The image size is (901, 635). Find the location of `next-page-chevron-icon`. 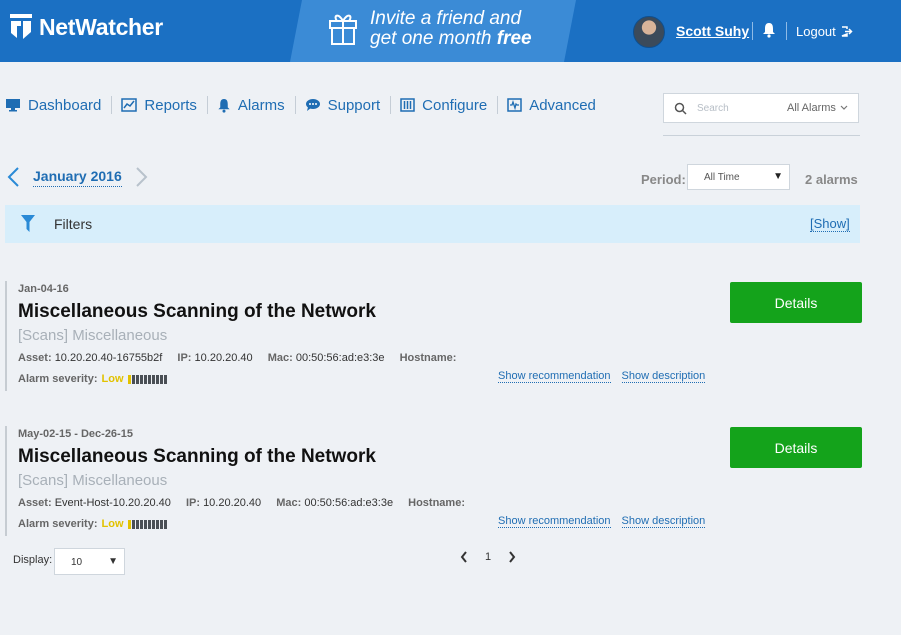

next-page-chevron-icon is located at coordinates (512, 557).